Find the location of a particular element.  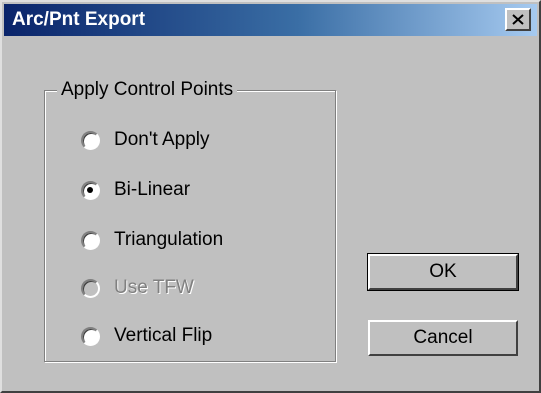

option-dont-apply: Don't Apply is located at coordinates (145, 140).